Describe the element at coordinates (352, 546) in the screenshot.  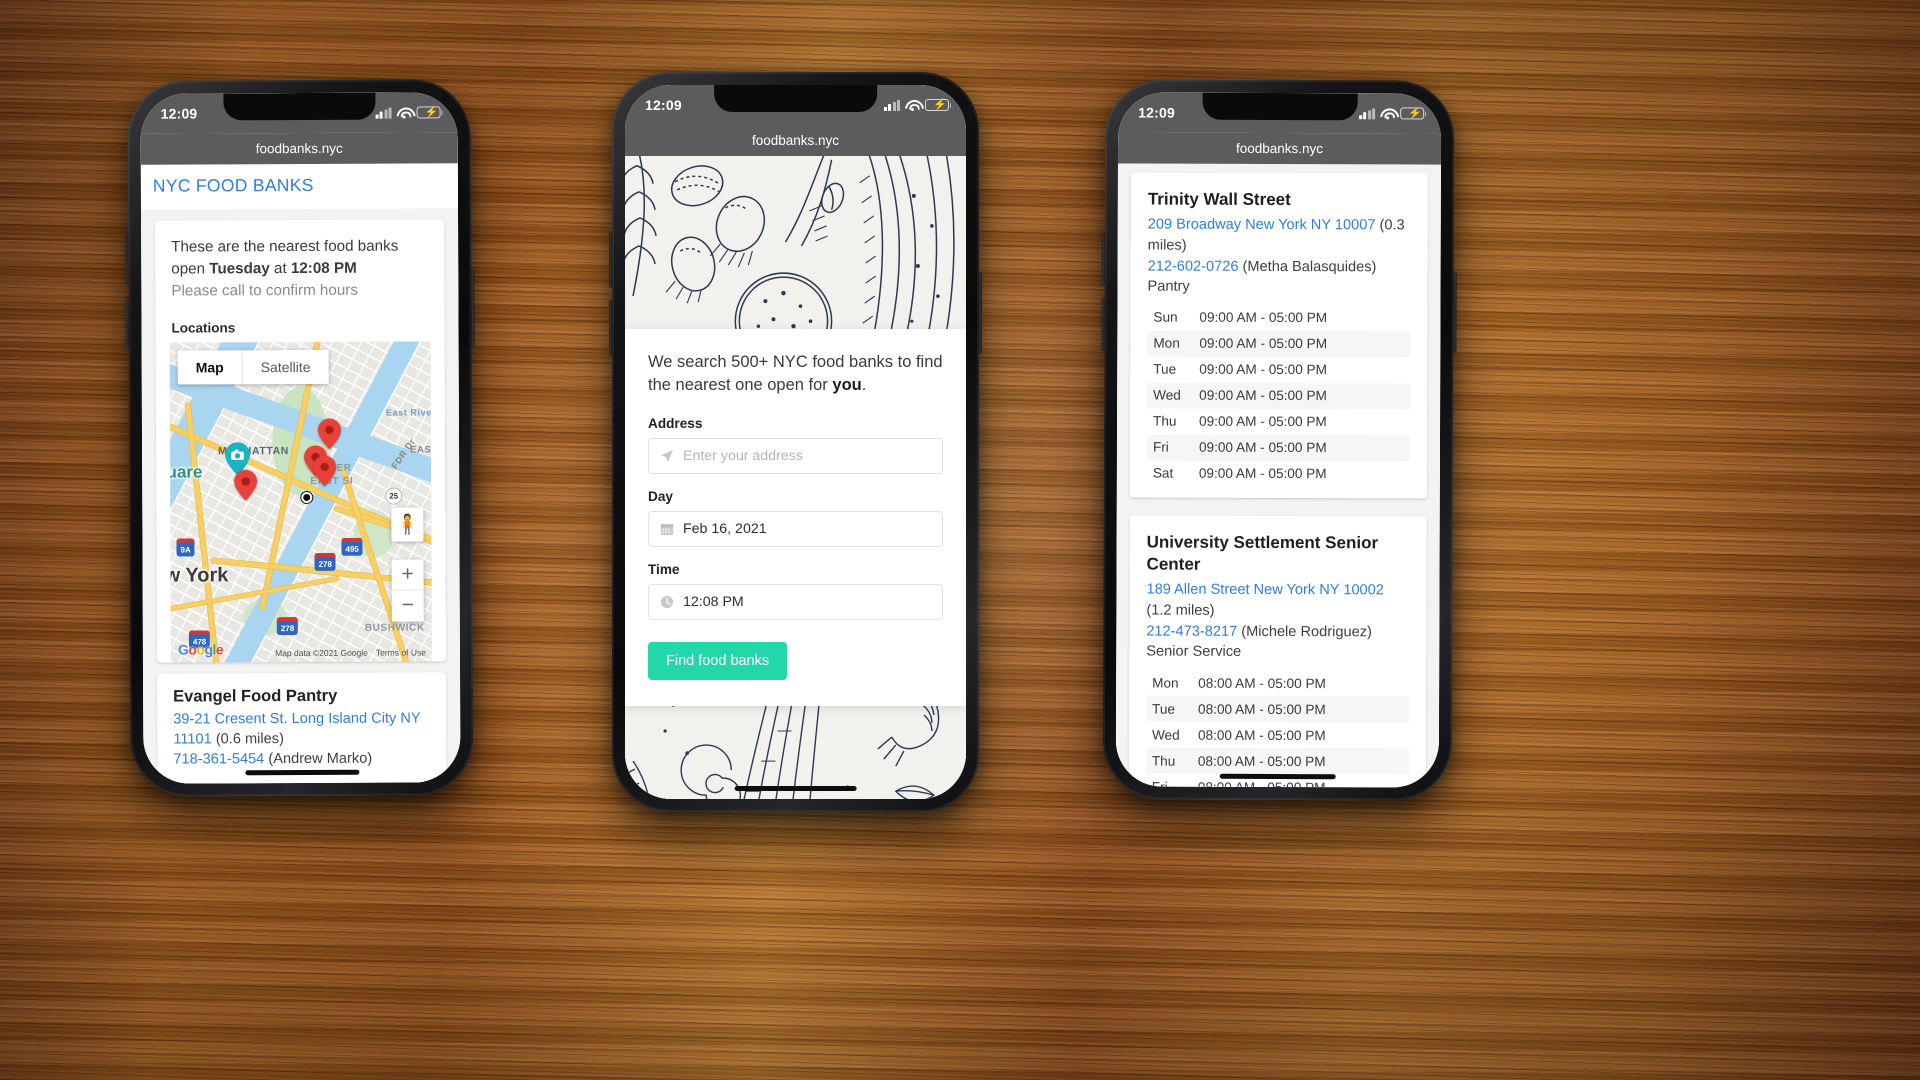
I see `map-shield-495: 495` at that location.